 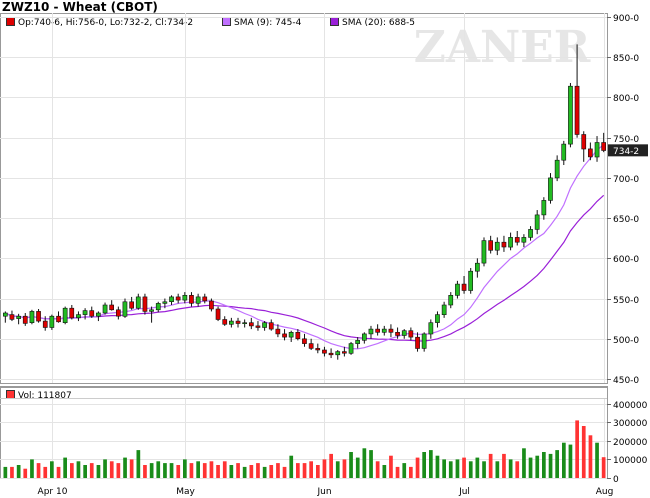 I want to click on price-tick-label: 500-0, so click(x=626, y=341).